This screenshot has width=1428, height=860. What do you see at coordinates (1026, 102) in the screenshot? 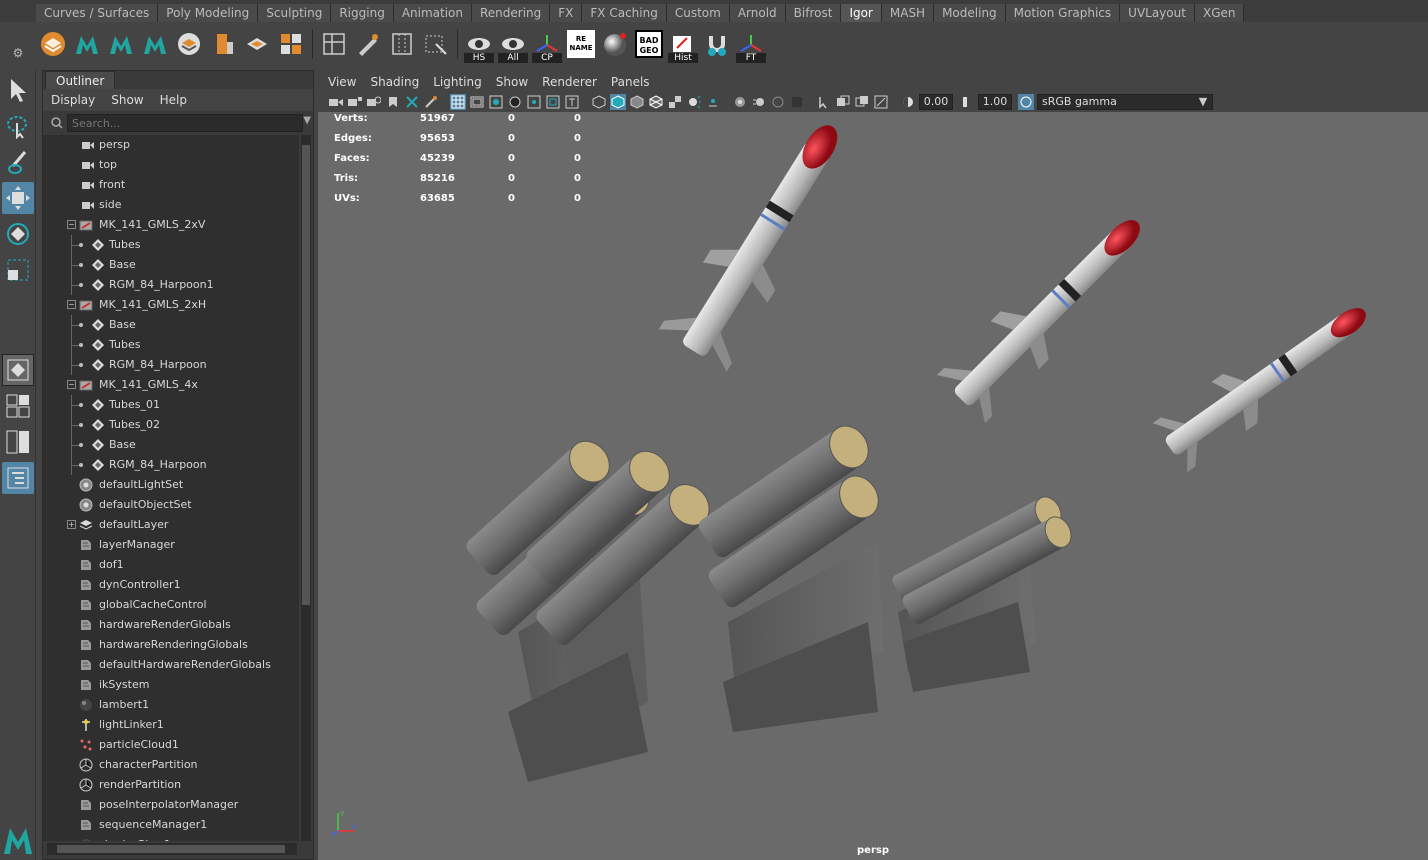
I see `color-management-toggle-icon` at bounding box center [1026, 102].